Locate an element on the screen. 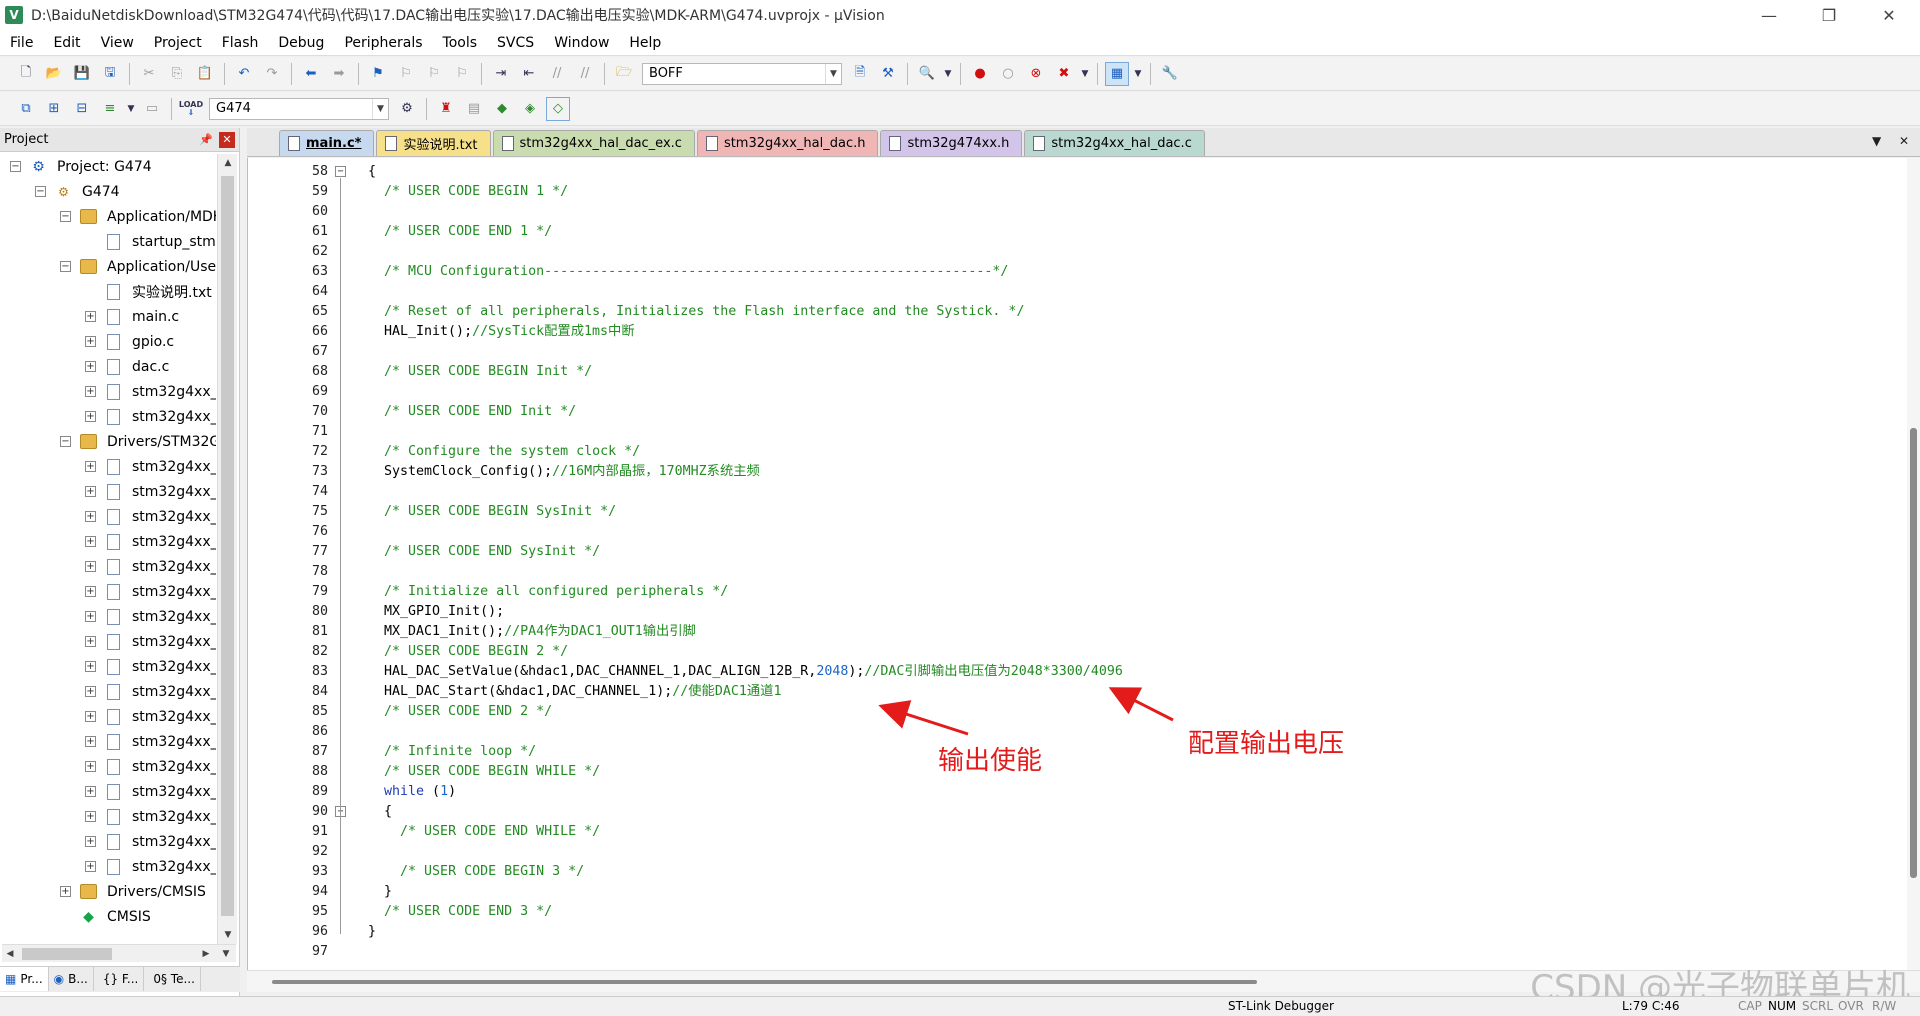 Image resolution: width=1920 pixels, height=1016 pixels. close-tab-icon: ✕ is located at coordinates (1904, 141).